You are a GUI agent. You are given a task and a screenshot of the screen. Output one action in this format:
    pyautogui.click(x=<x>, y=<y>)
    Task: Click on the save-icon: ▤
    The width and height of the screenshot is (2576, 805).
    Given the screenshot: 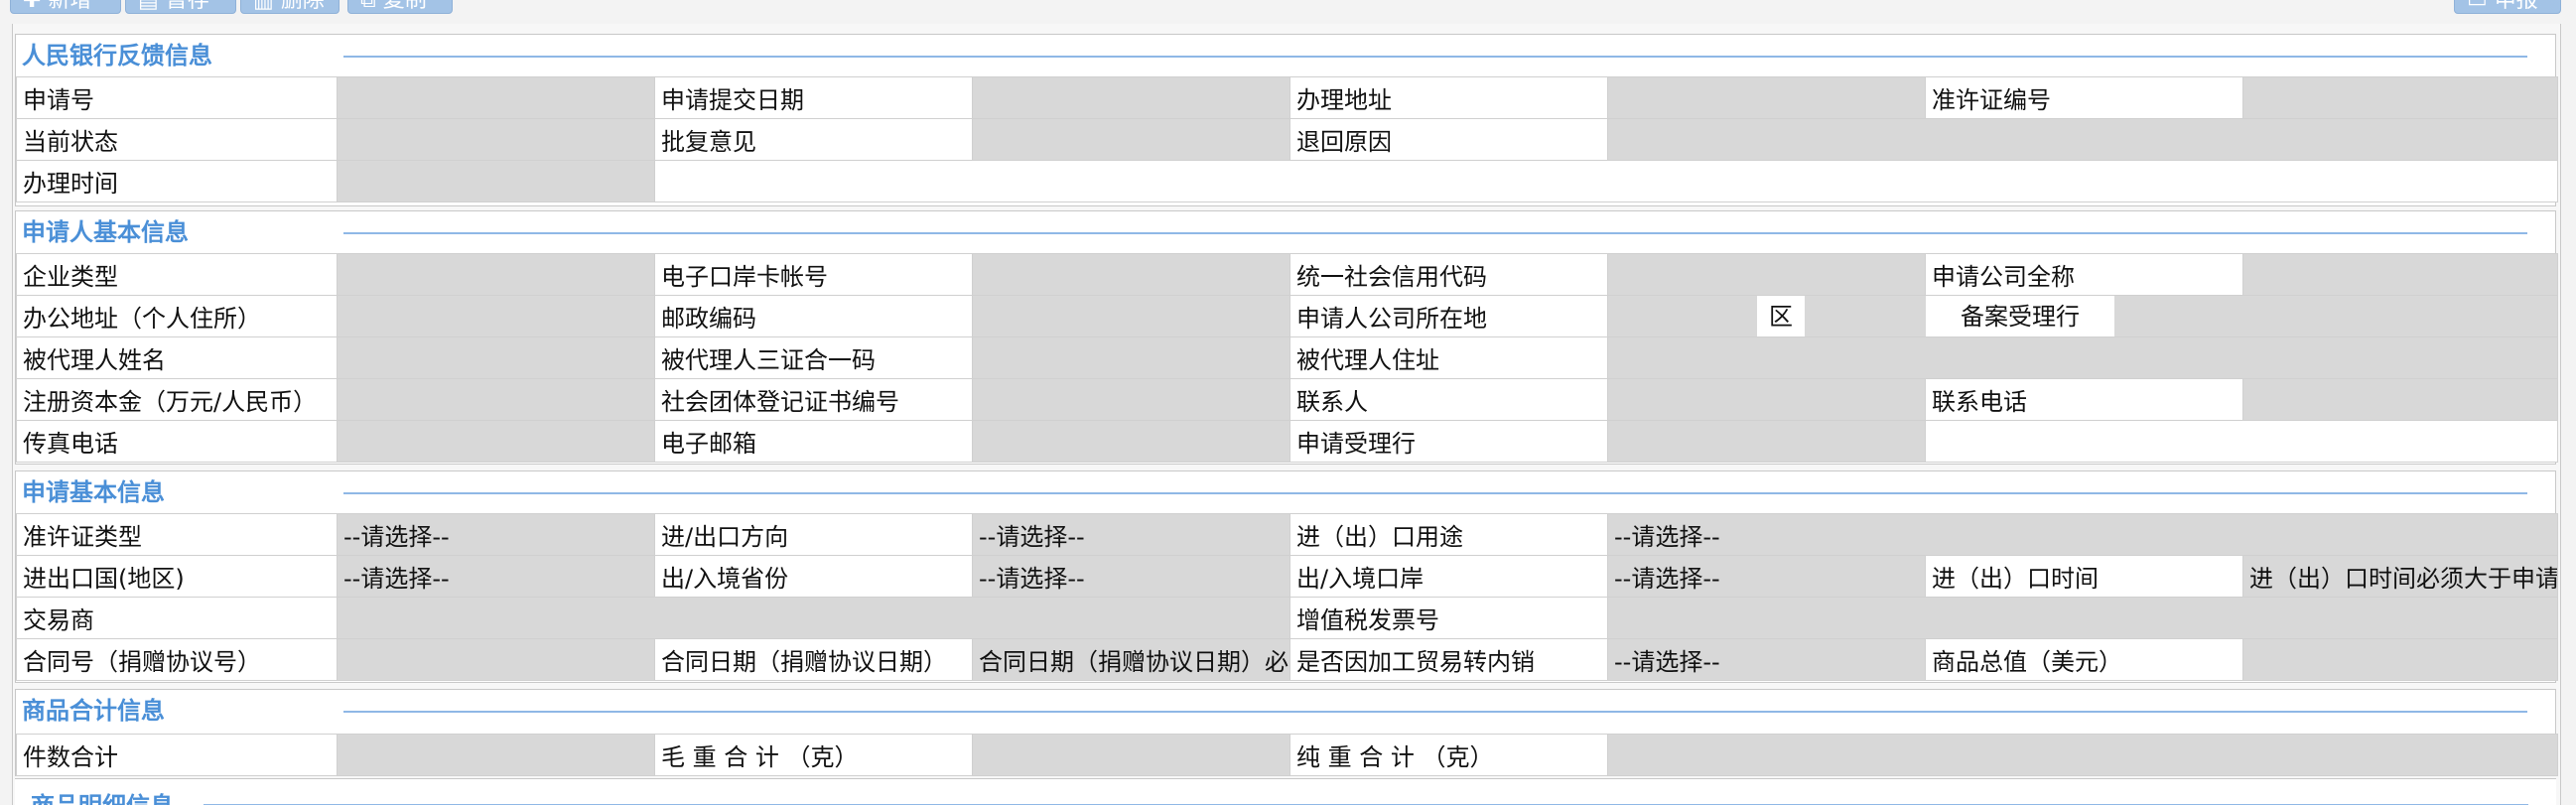 What is the action you would take?
    pyautogui.click(x=148, y=6)
    